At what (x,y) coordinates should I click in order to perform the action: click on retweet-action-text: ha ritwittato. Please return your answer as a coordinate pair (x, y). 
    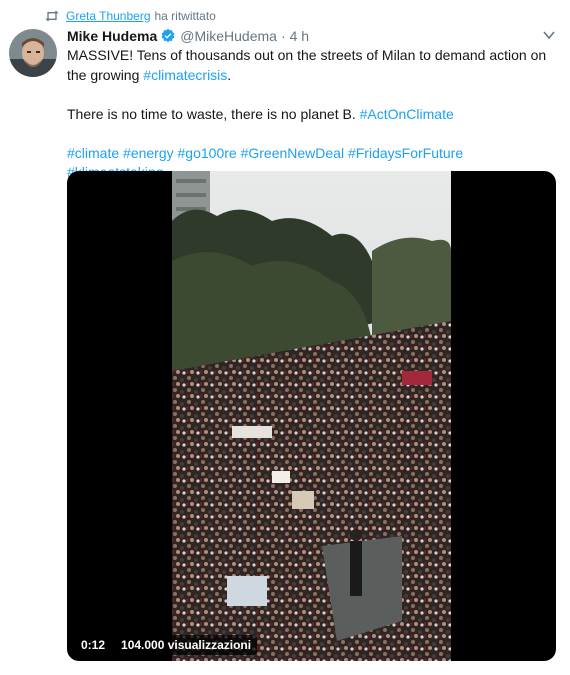
    Looking at the image, I should click on (185, 16).